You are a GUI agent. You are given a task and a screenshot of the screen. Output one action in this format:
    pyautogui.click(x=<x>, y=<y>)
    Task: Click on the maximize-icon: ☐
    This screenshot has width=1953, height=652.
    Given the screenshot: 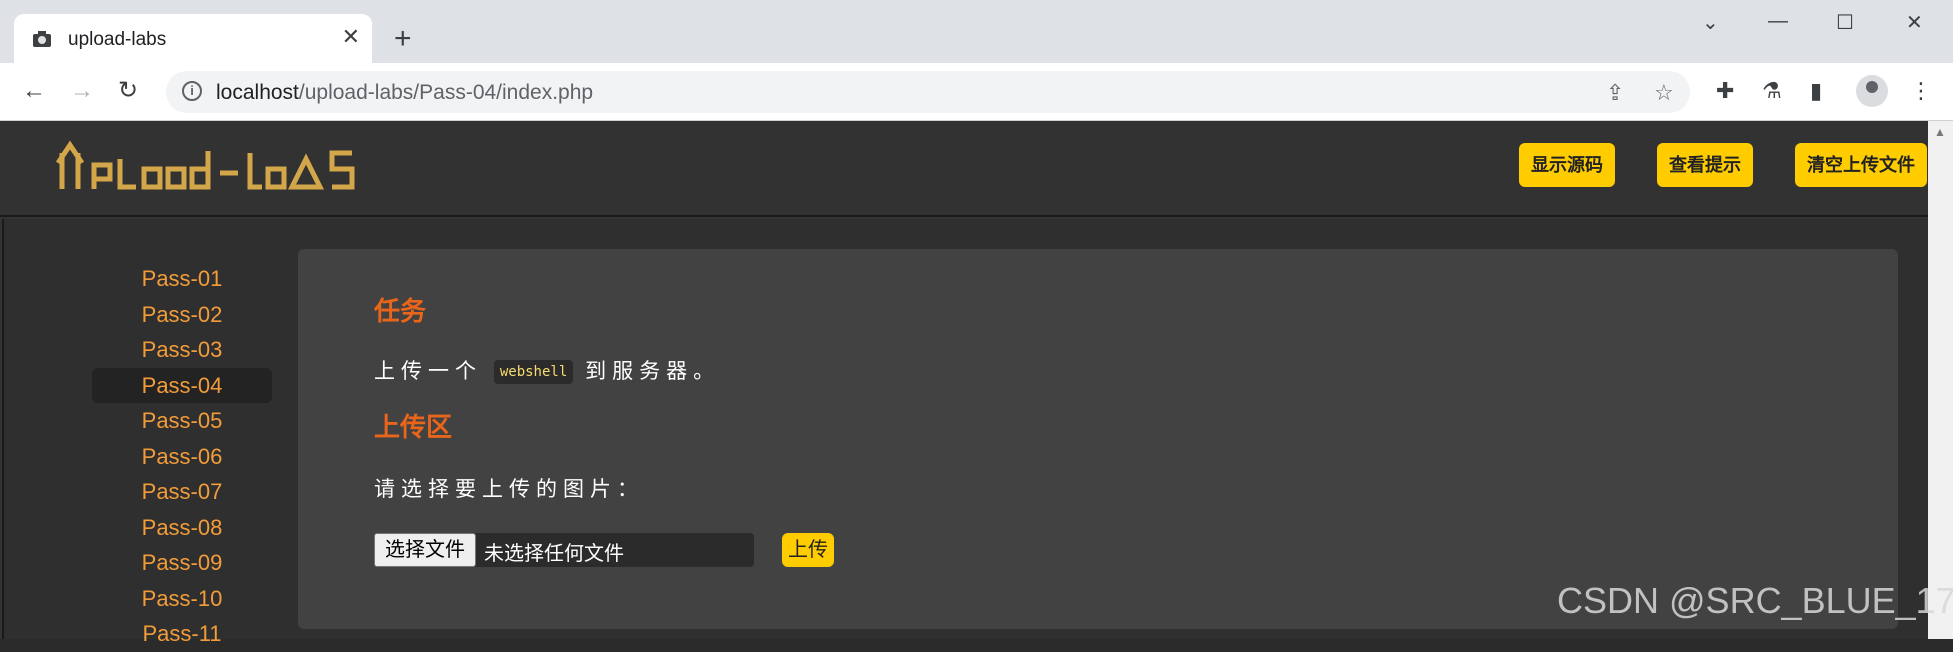 What is the action you would take?
    pyautogui.click(x=1845, y=22)
    